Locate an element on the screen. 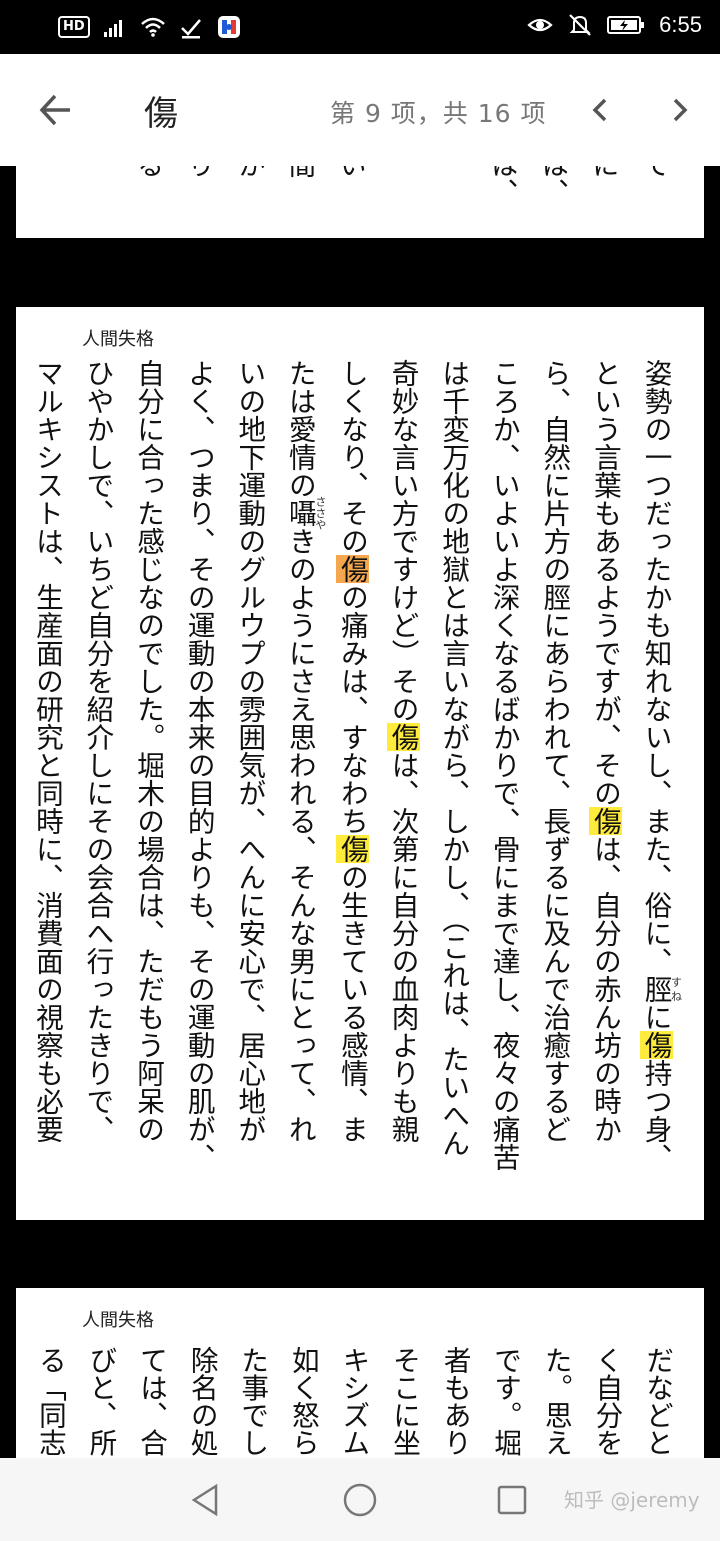 The height and width of the screenshot is (1541, 720). text-column: 分に is located at coordinates (602, 190).